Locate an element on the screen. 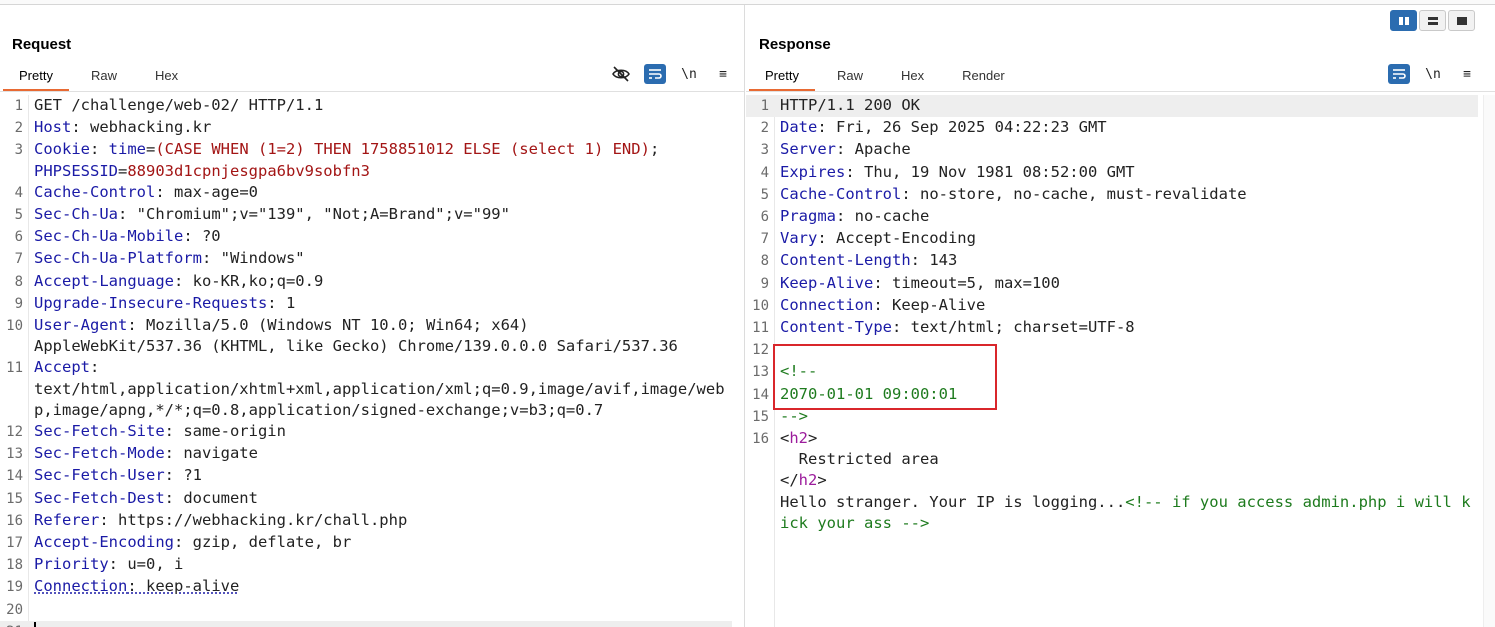 This screenshot has height=627, width=1495. code-token: h2 is located at coordinates (799, 438).